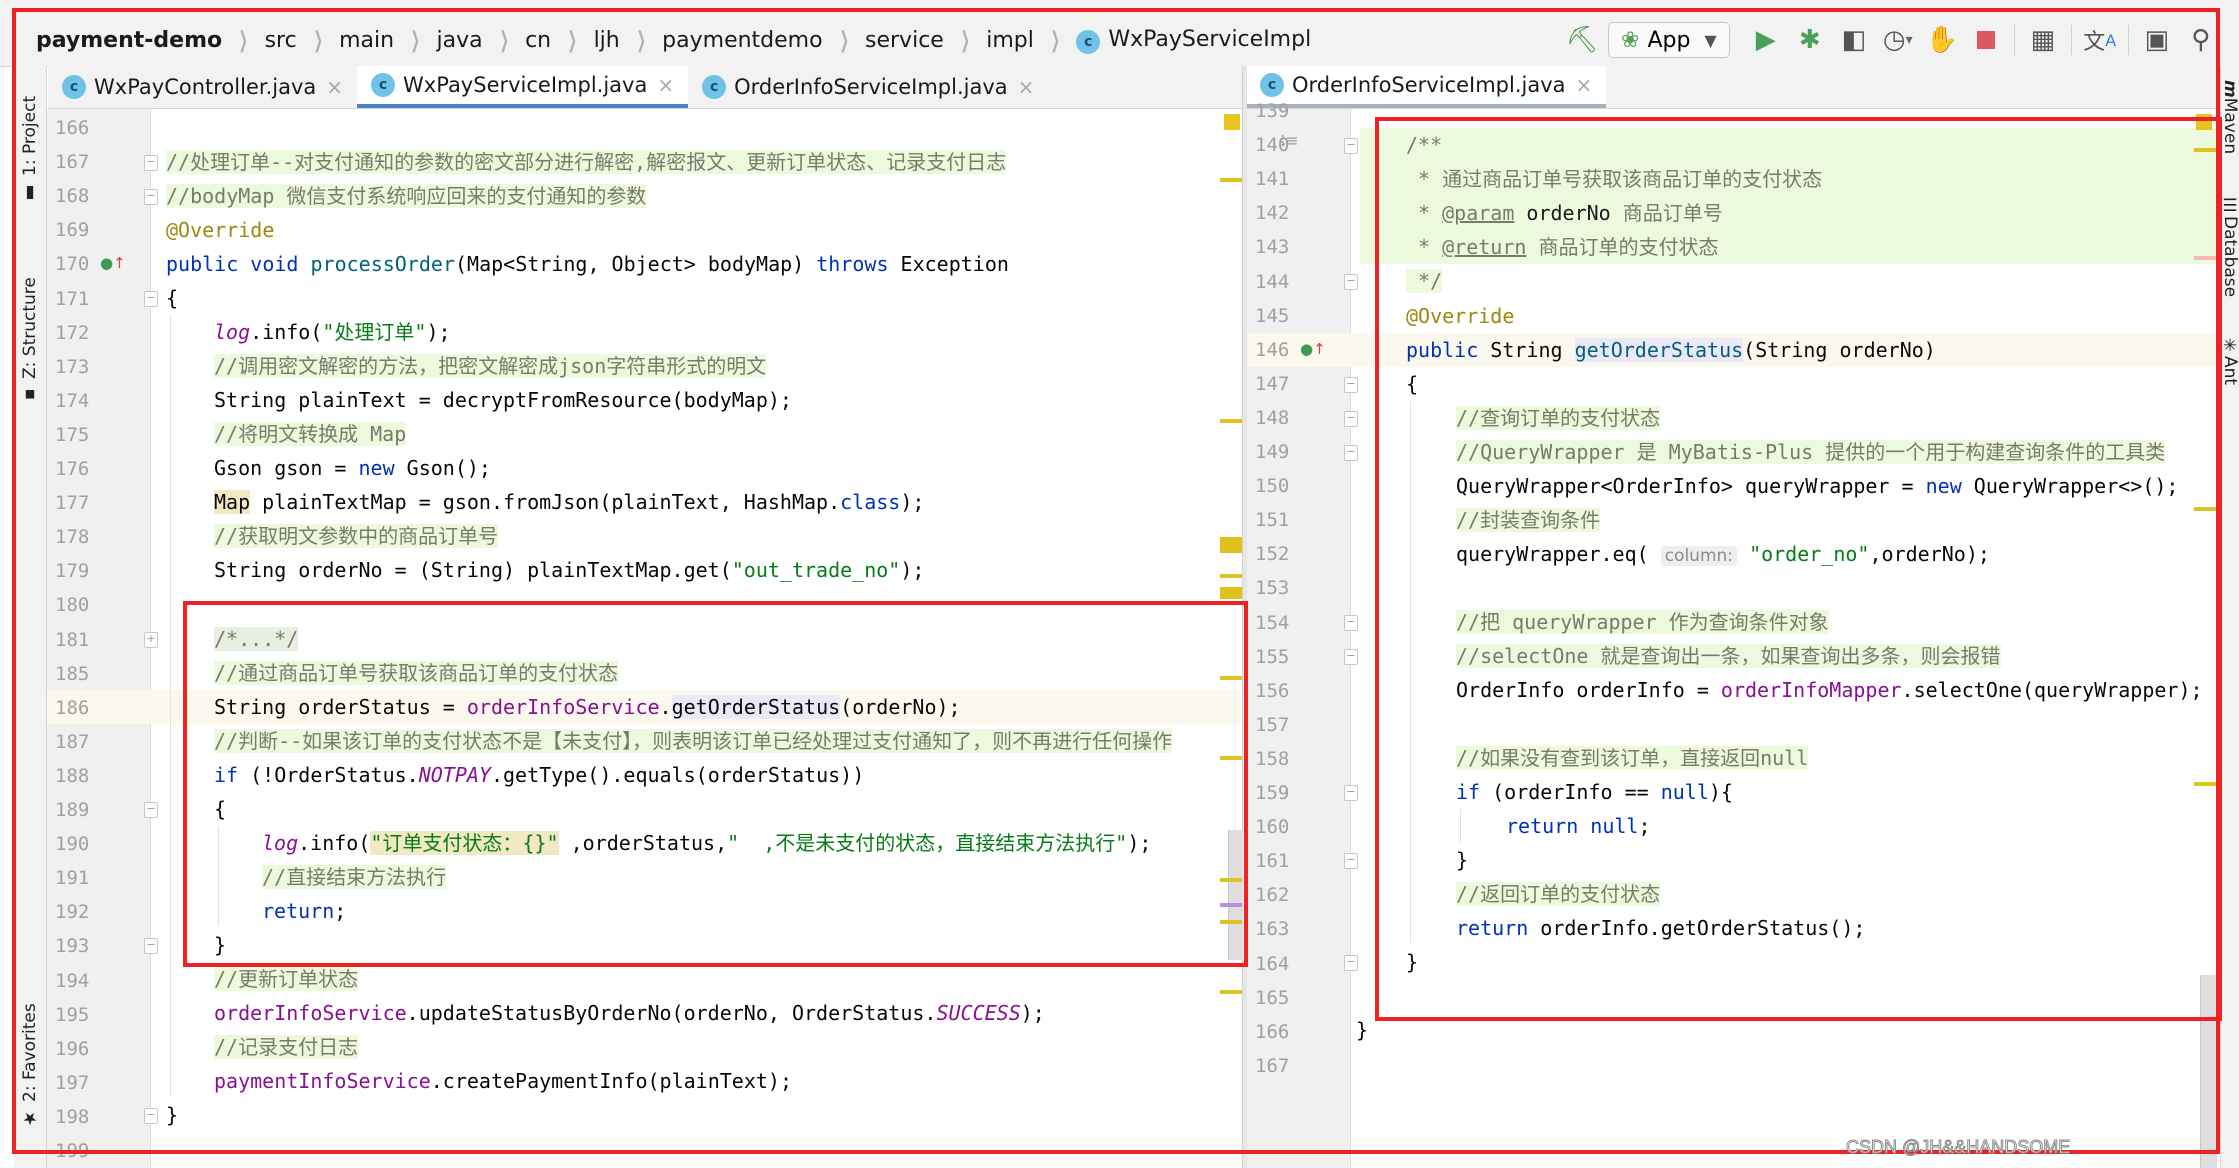 The height and width of the screenshot is (1168, 2239). What do you see at coordinates (1426, 87) in the screenshot?
I see `tab-orderinfoserviceimpl-right: c OrderInfoServiceImpl.java ×` at bounding box center [1426, 87].